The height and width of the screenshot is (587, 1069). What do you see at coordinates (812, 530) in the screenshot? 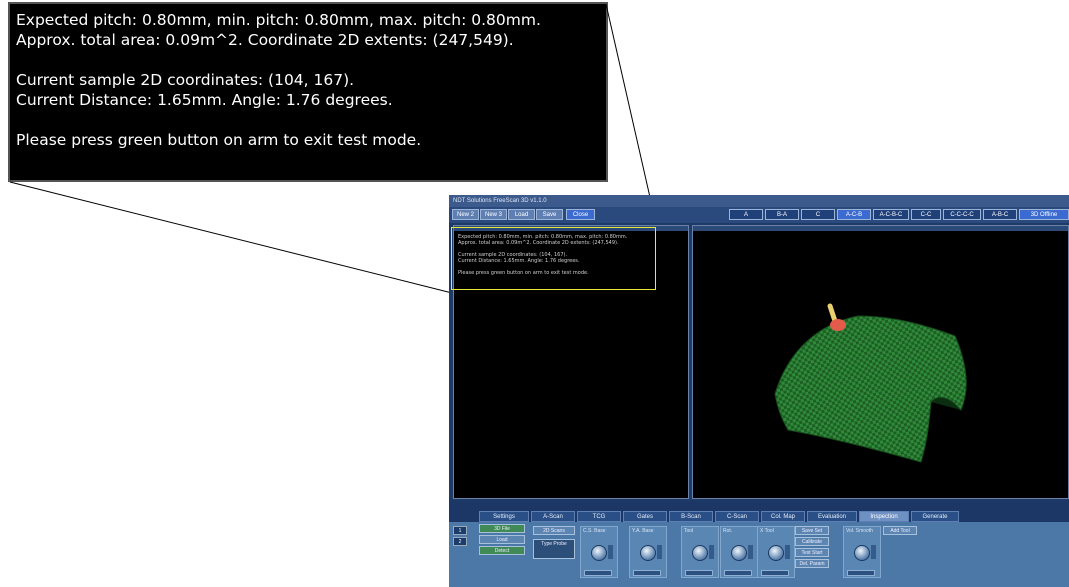
I see `save-set-button: Save Set` at bounding box center [812, 530].